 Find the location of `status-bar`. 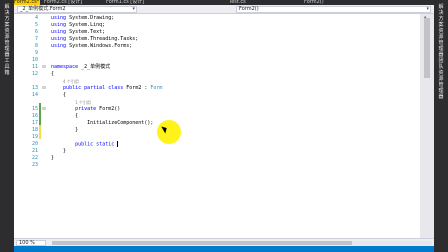

status-bar is located at coordinates (224, 249).